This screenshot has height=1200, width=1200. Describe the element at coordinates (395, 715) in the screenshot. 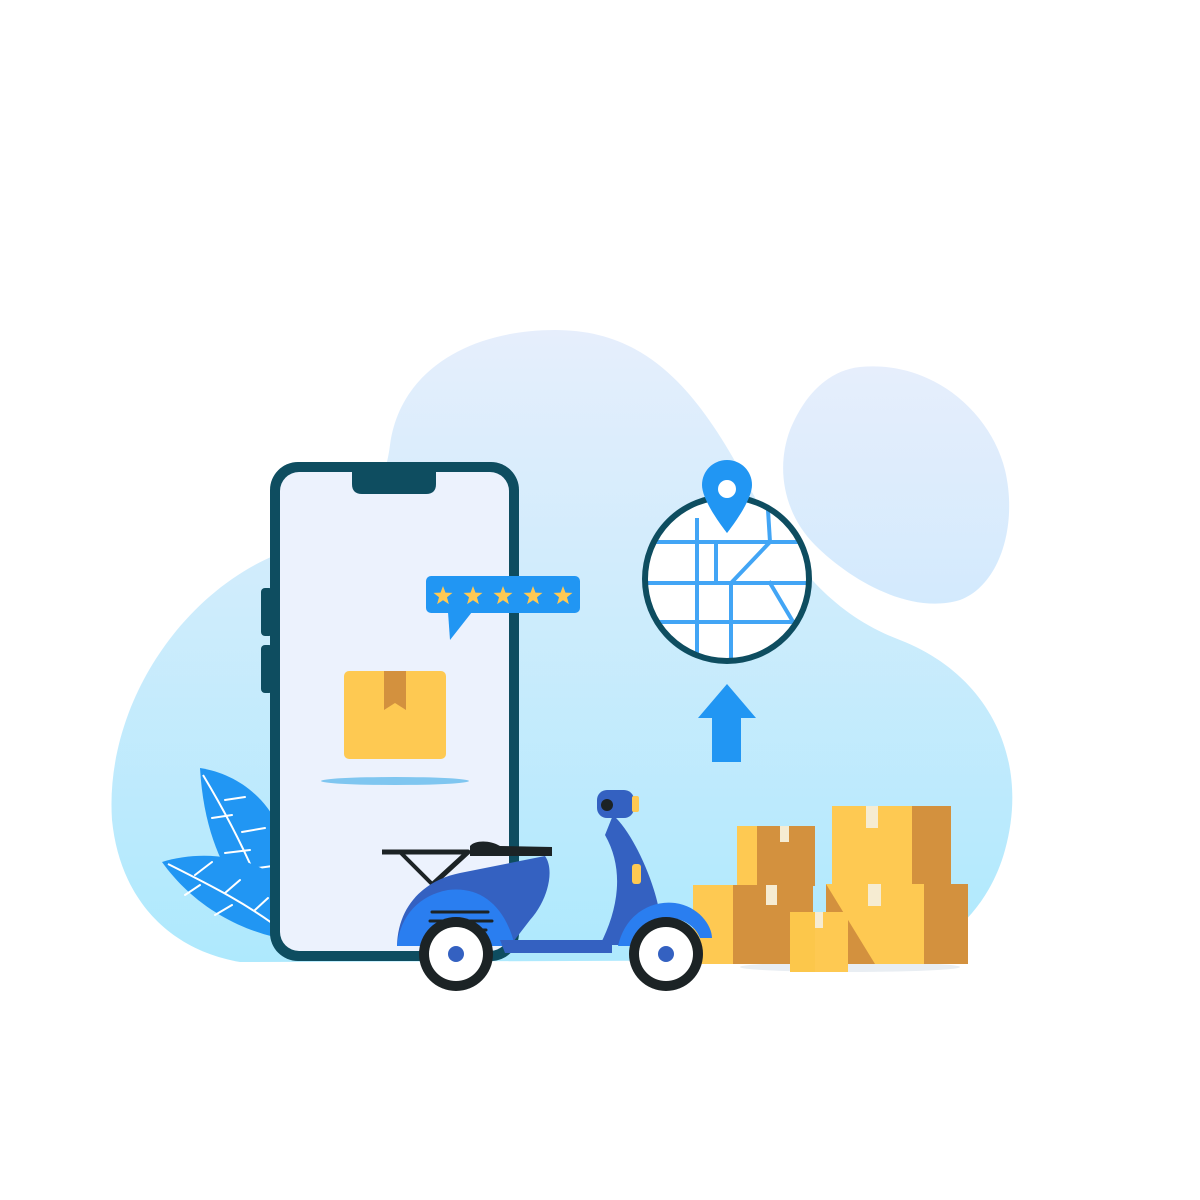

I see `package-icon` at that location.